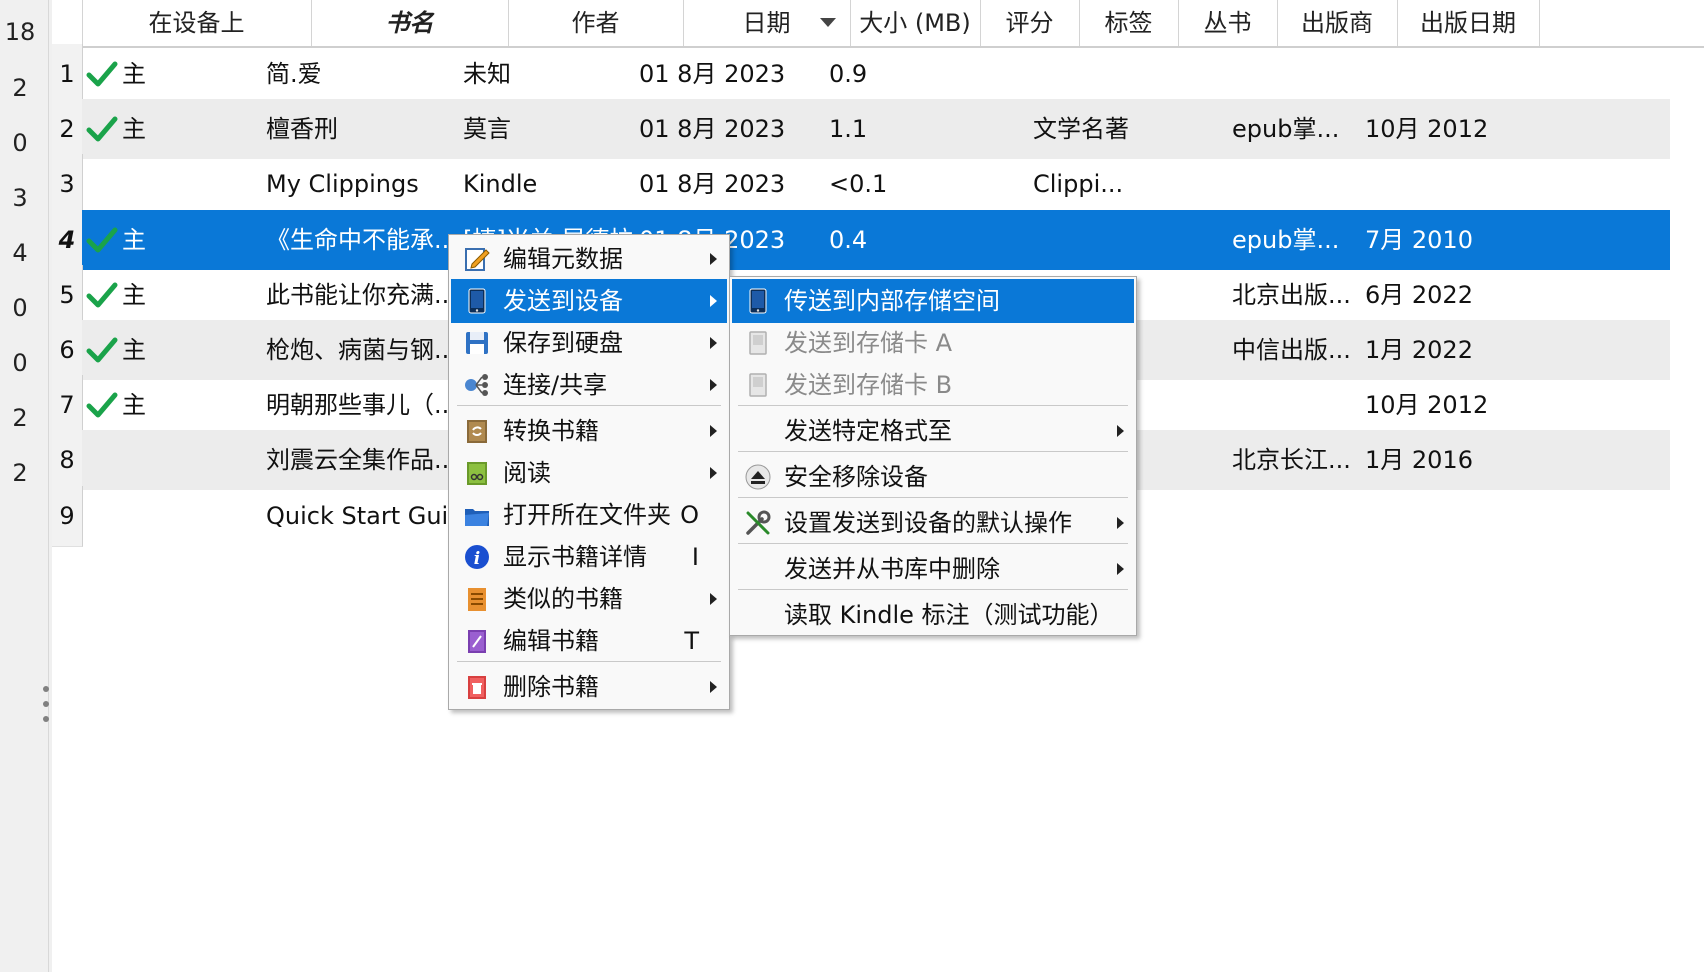 This screenshot has width=1704, height=972. I want to click on row-number: 6, so click(67, 350).